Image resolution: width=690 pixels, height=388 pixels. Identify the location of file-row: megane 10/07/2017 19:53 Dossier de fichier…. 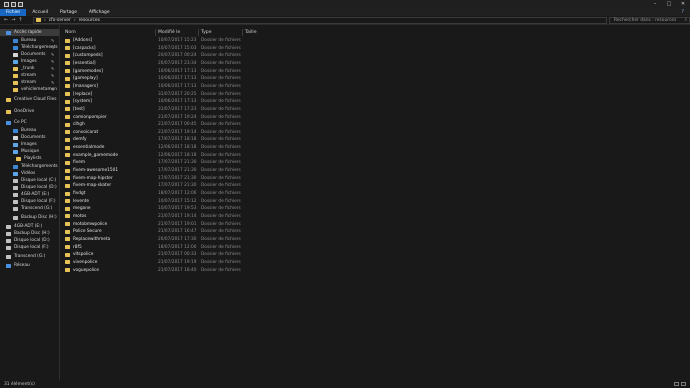
(181, 208).